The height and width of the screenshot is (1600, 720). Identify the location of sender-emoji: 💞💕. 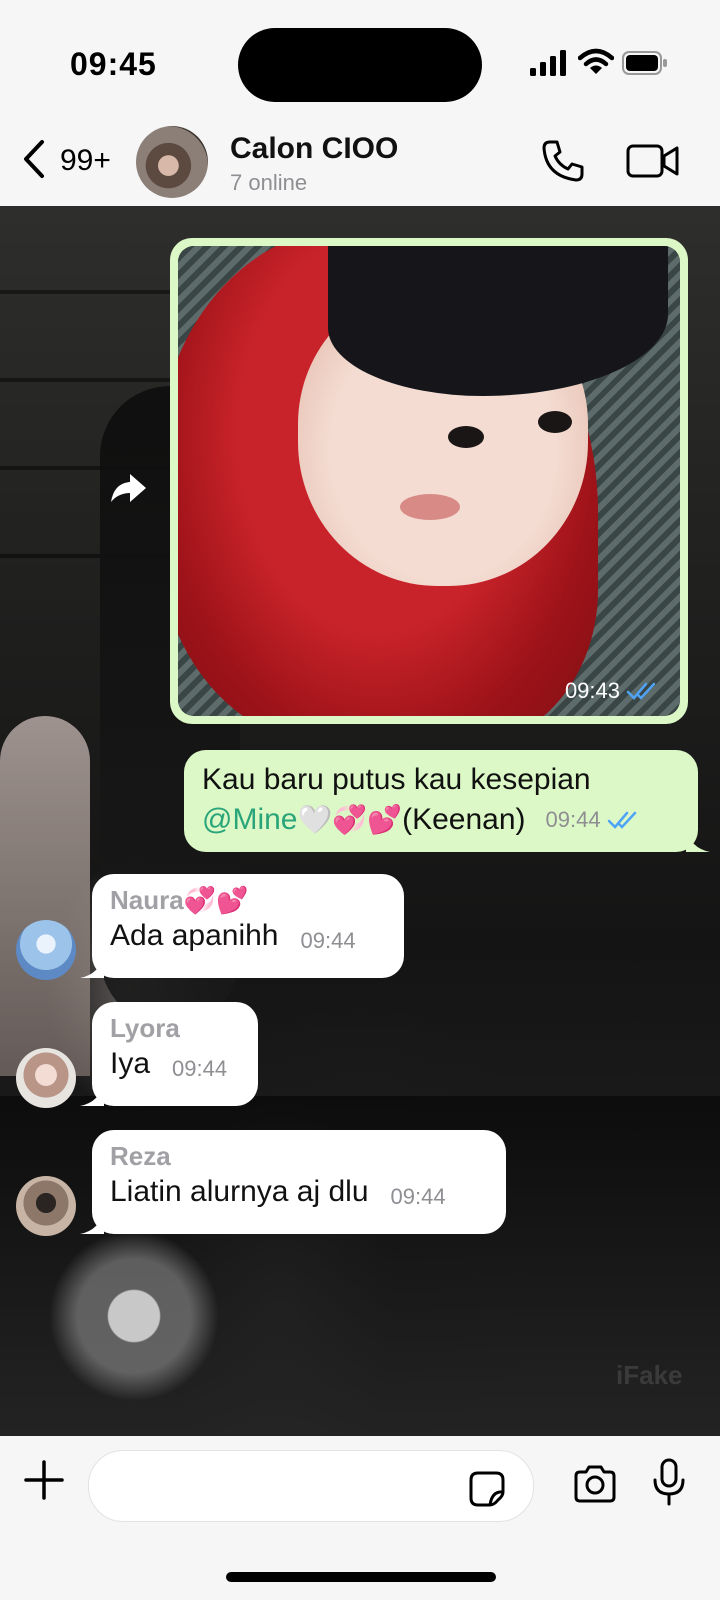
(216, 900).